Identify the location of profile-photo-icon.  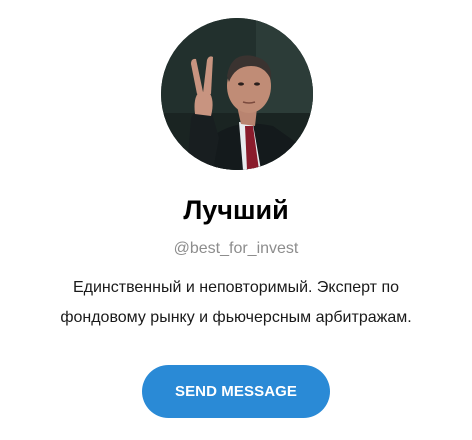
(237, 94).